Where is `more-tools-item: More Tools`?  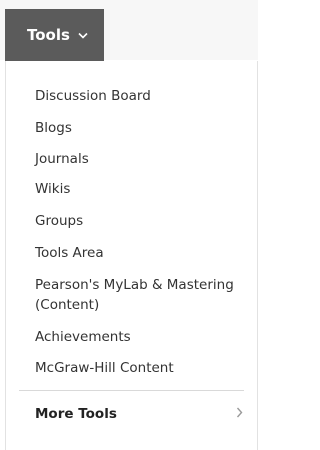 more-tools-item: More Tools is located at coordinates (139, 414).